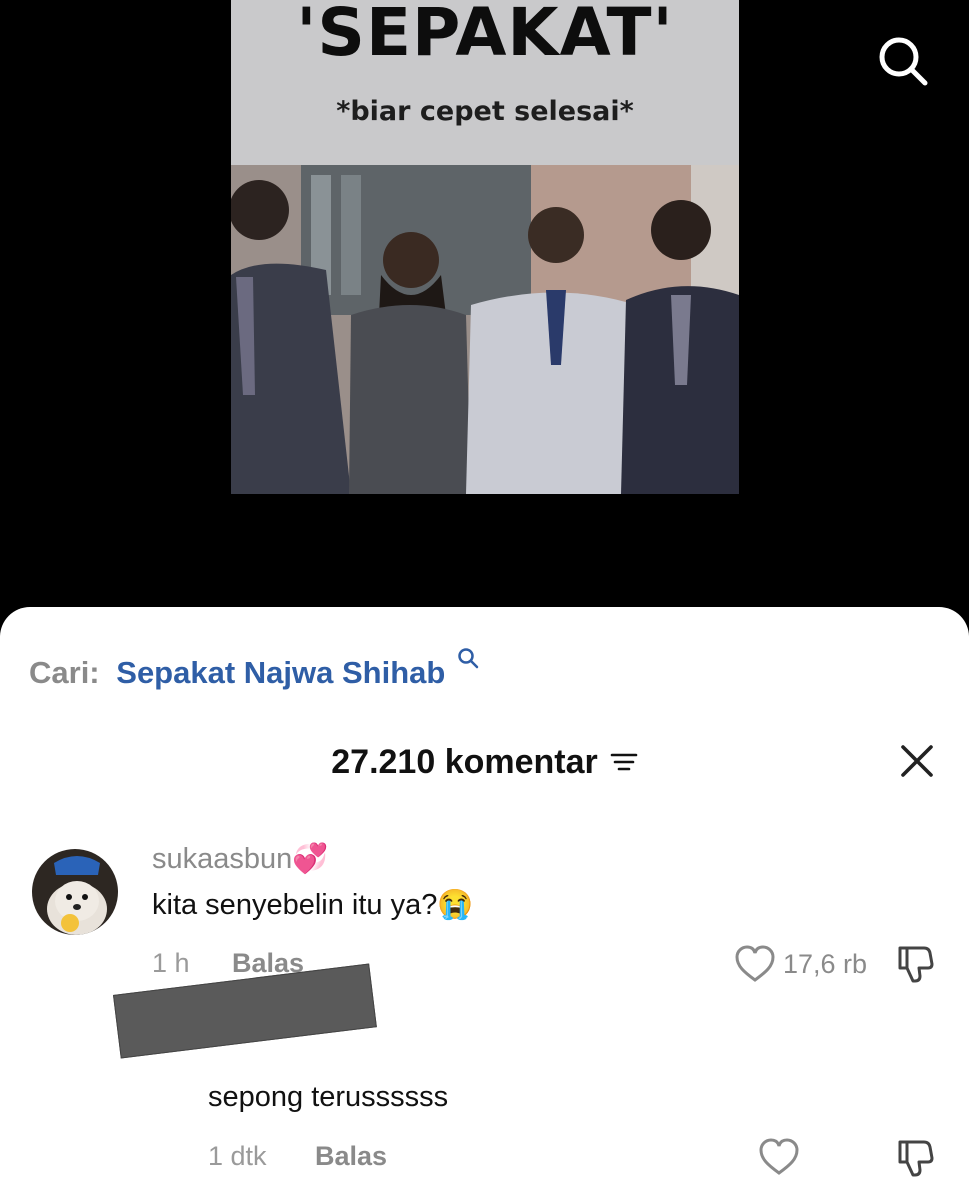 The width and height of the screenshot is (969, 1200). What do you see at coordinates (917, 761) in the screenshot?
I see `close-icon` at bounding box center [917, 761].